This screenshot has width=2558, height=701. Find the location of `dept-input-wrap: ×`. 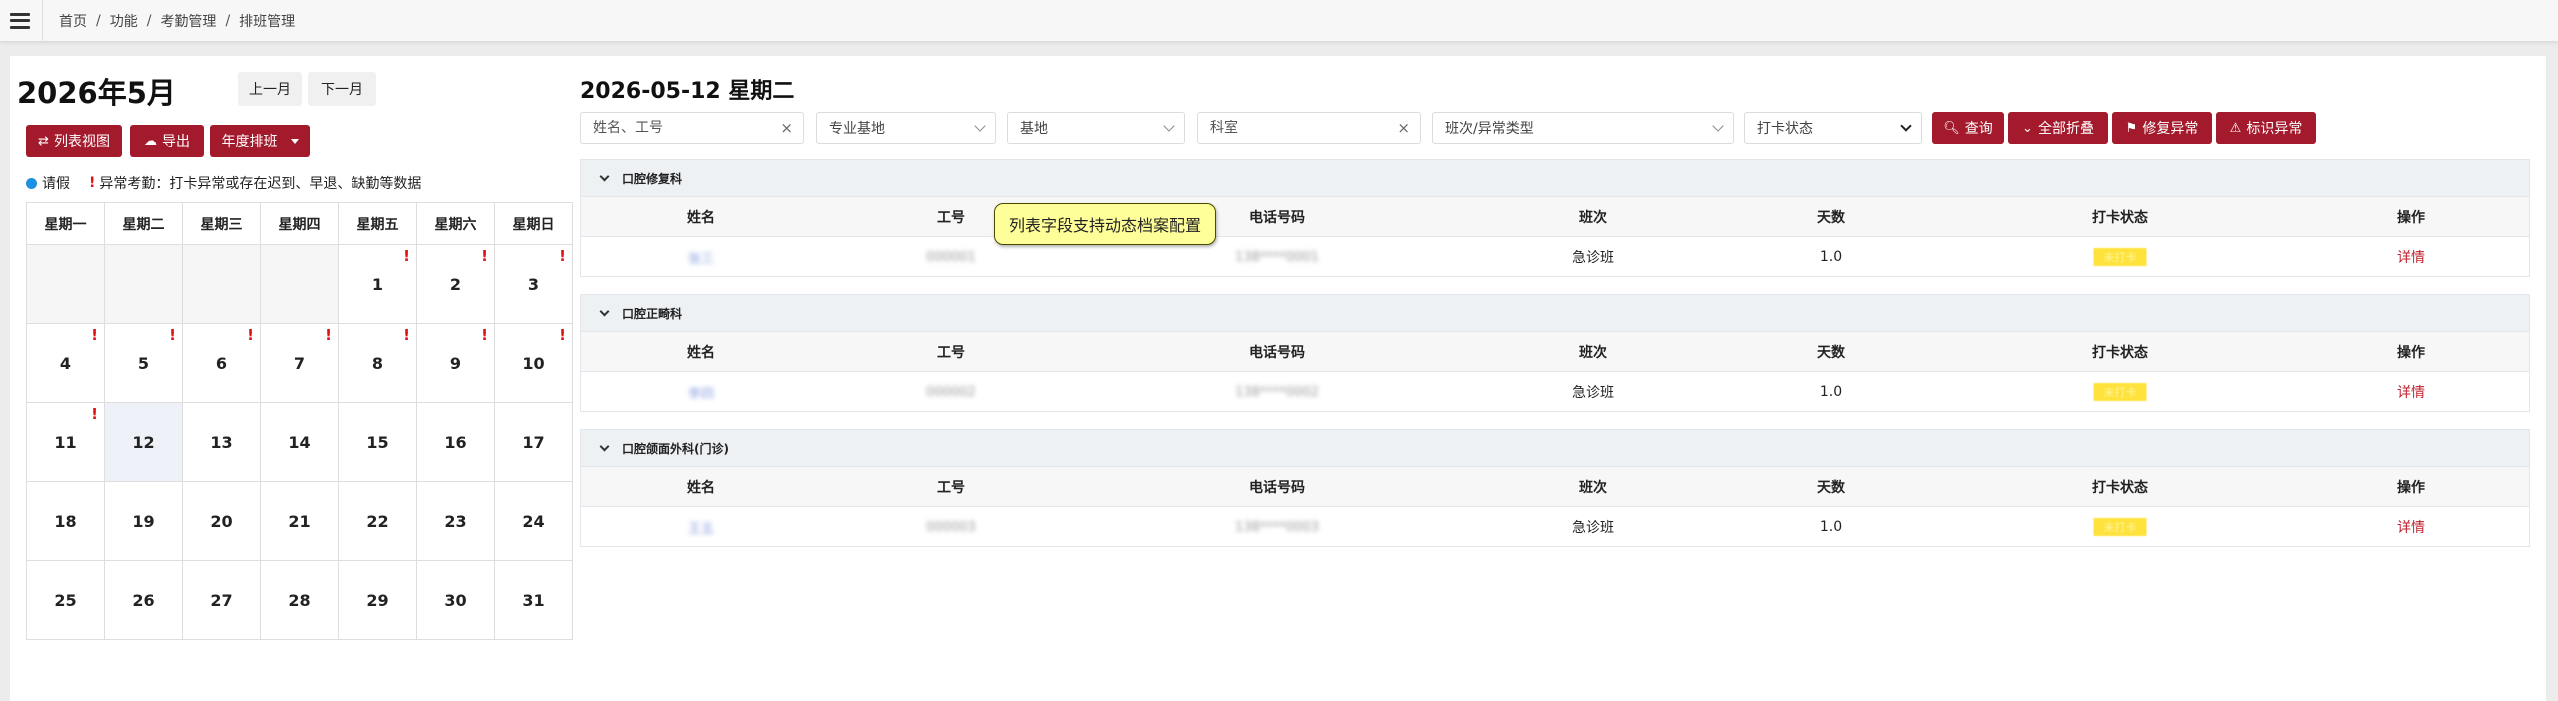

dept-input-wrap: × is located at coordinates (1309, 128).